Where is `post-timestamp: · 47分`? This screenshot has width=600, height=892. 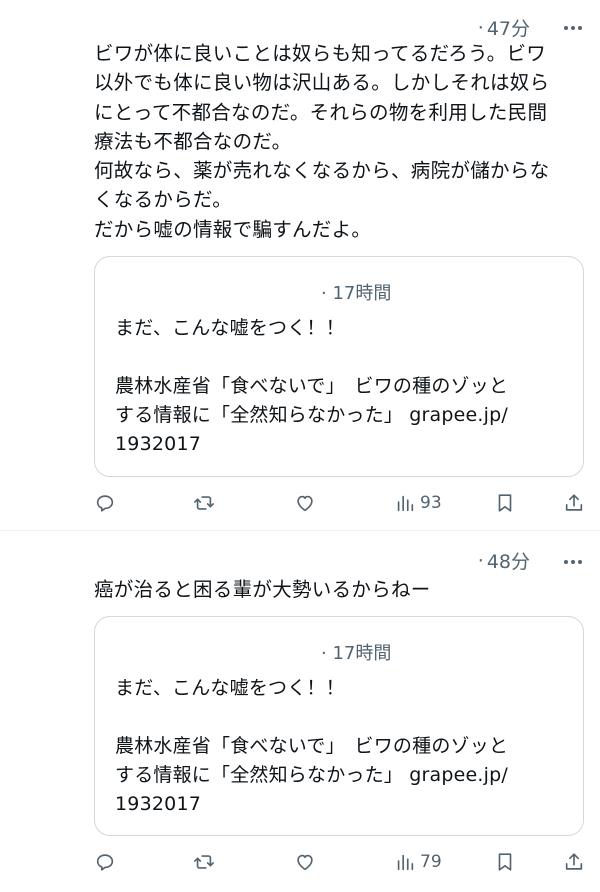 post-timestamp: · 47分 is located at coordinates (504, 27).